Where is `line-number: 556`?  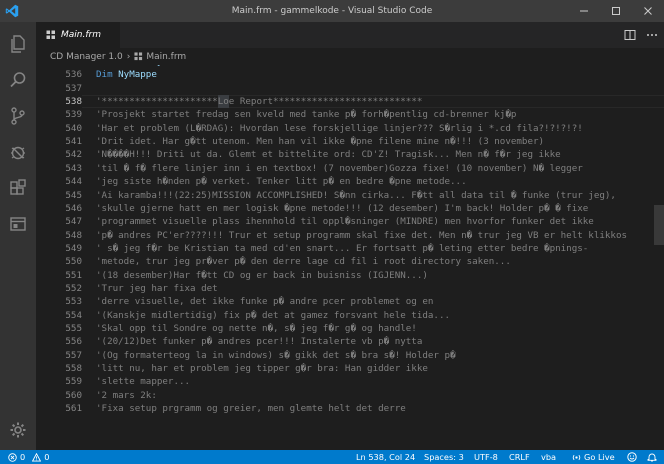
line-number: 556 is located at coordinates (73, 342).